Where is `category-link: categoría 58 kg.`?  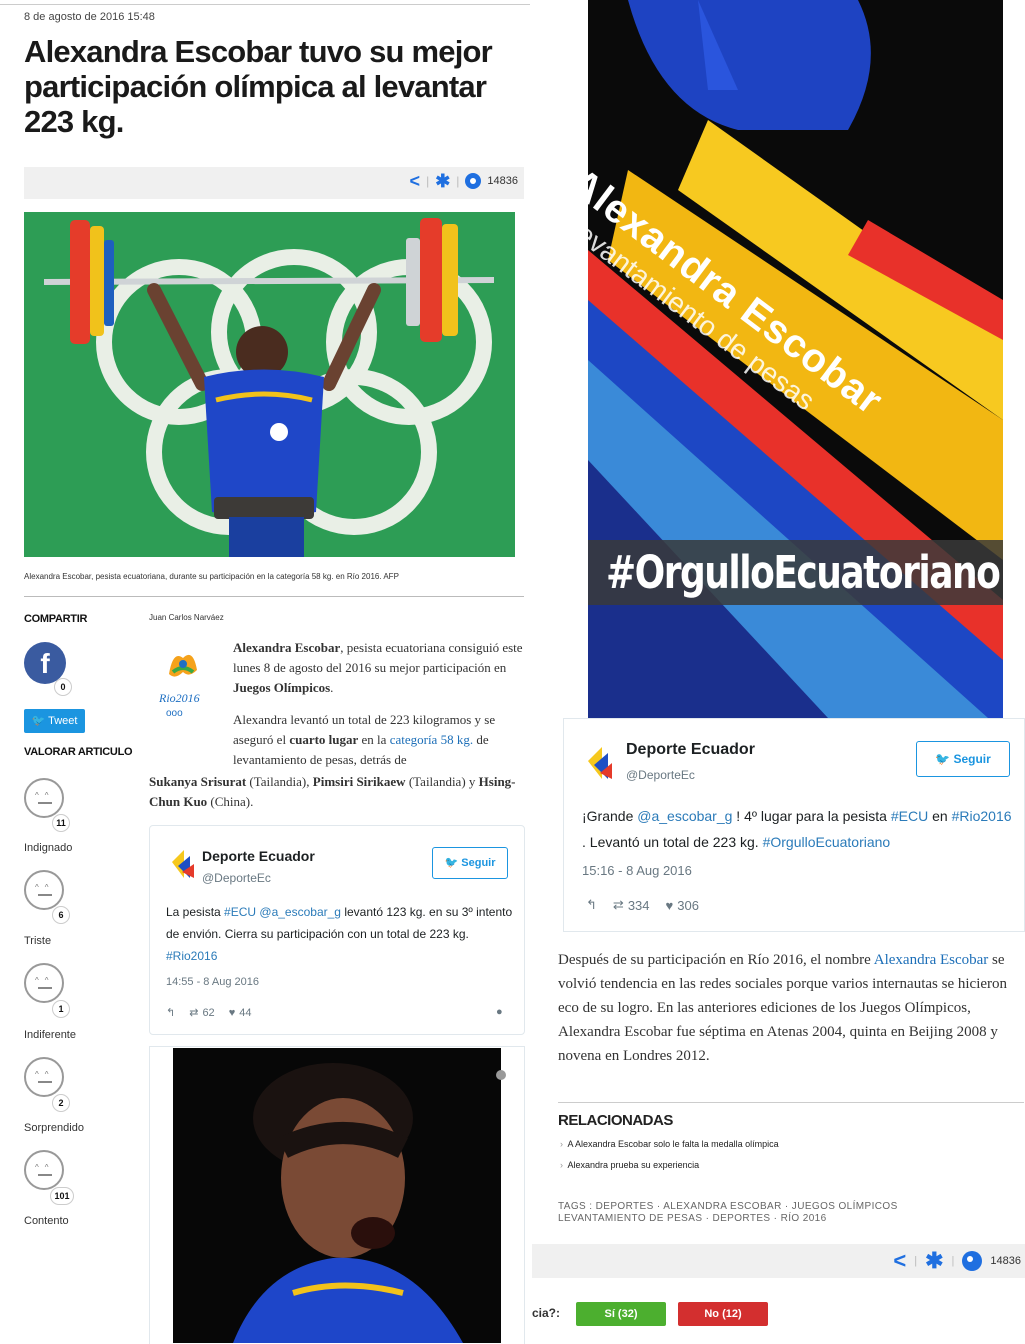 category-link: categoría 58 kg. is located at coordinates (431, 739).